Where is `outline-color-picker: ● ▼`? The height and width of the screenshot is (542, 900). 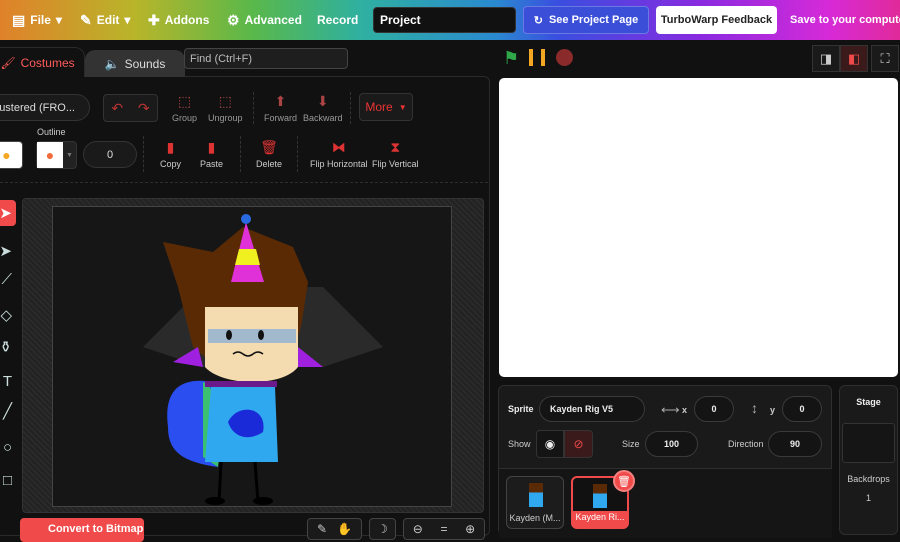
outline-color-picker: ● ▼ is located at coordinates (56, 155).